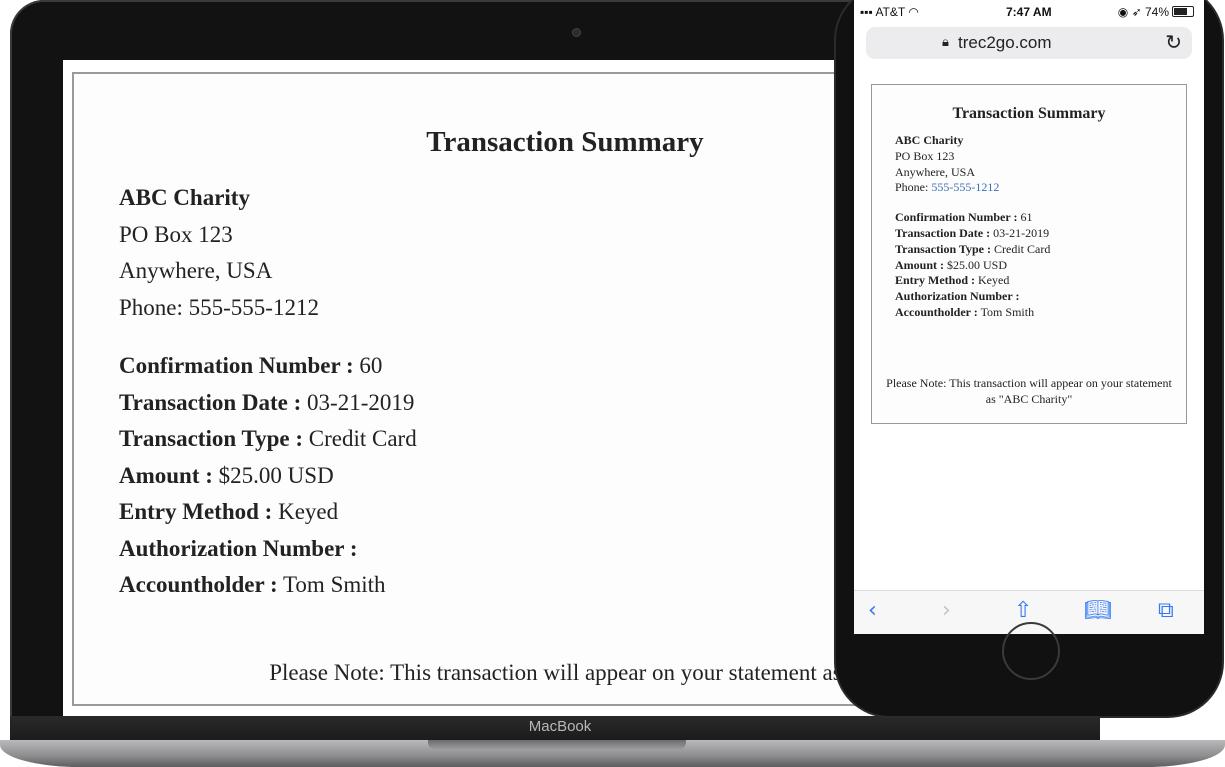  I want to click on laptop-base: MacBook, so click(612, 741).